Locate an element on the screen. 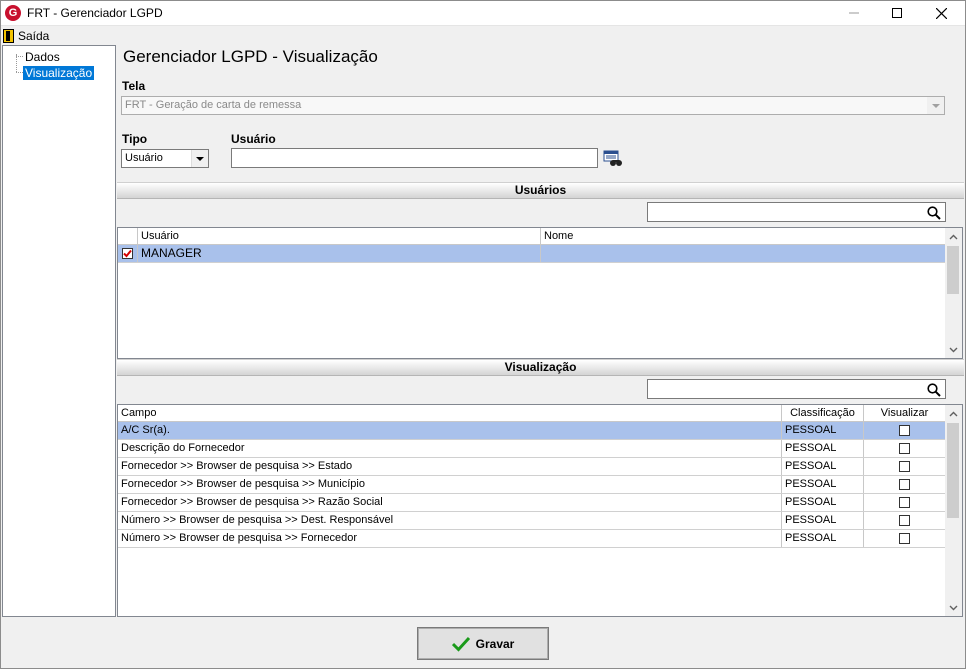 This screenshot has width=966, height=669. gravar-button: Gravar is located at coordinates (483, 643).